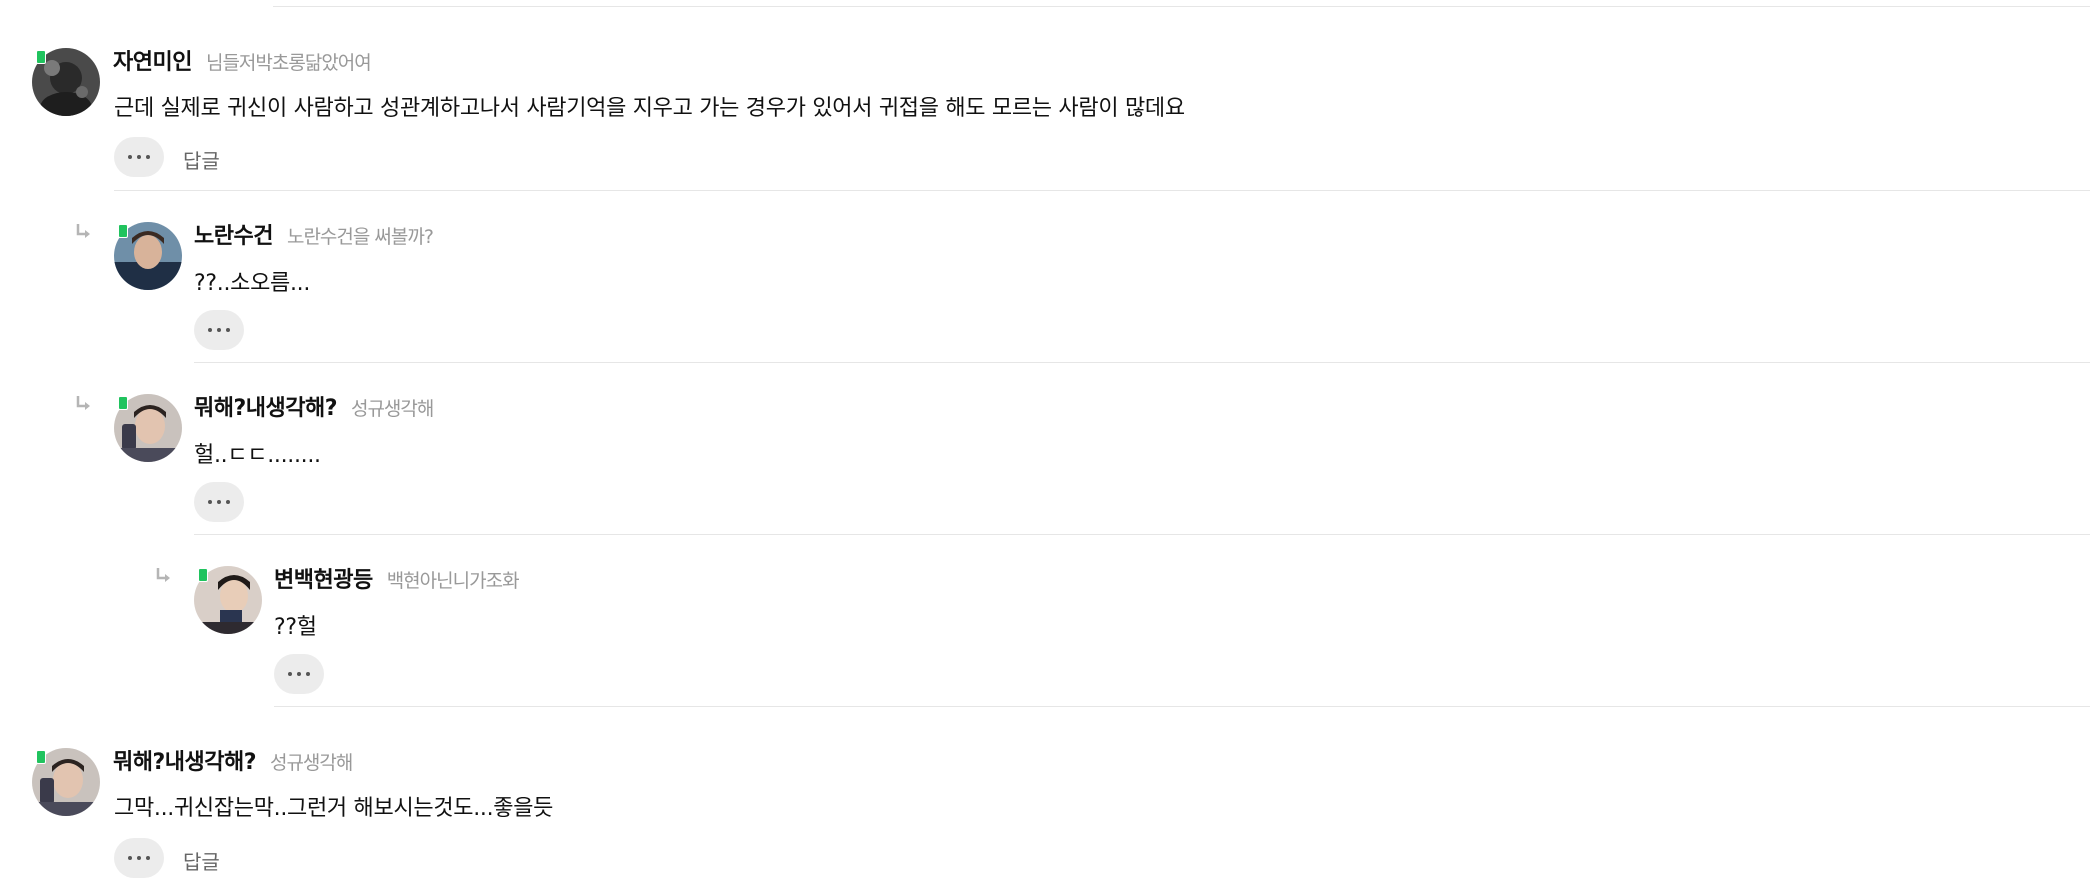  What do you see at coordinates (453, 581) in the screenshot?
I see `sub-label: 백현아닌니가조화` at bounding box center [453, 581].